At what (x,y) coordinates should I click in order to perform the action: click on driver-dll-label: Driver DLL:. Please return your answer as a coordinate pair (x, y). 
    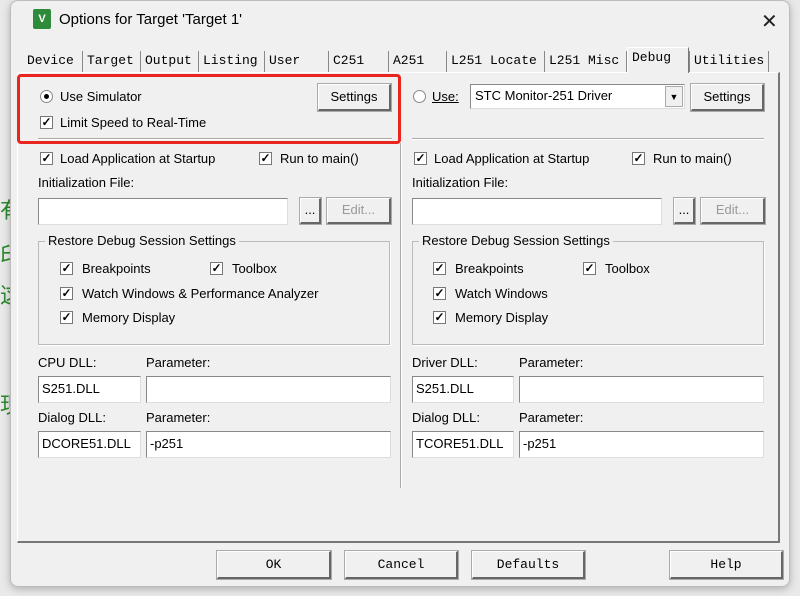
    Looking at the image, I should click on (445, 362).